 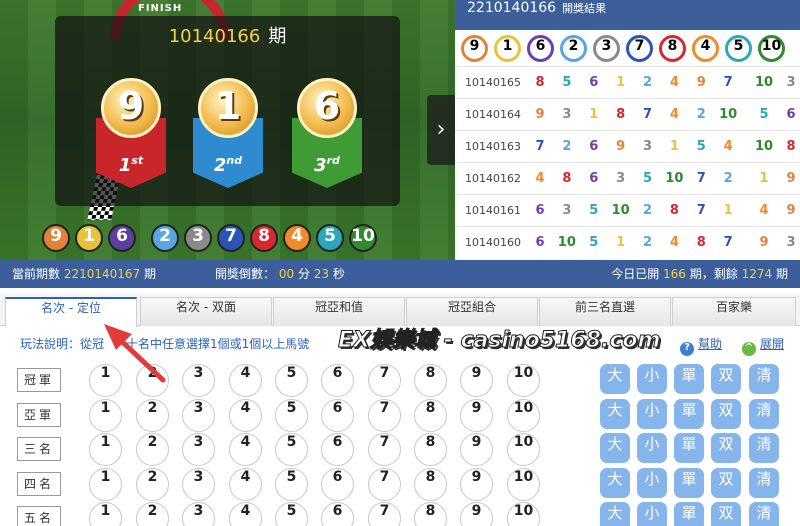 What do you see at coordinates (687, 349) in the screenshot?
I see `question-icon: ?` at bounding box center [687, 349].